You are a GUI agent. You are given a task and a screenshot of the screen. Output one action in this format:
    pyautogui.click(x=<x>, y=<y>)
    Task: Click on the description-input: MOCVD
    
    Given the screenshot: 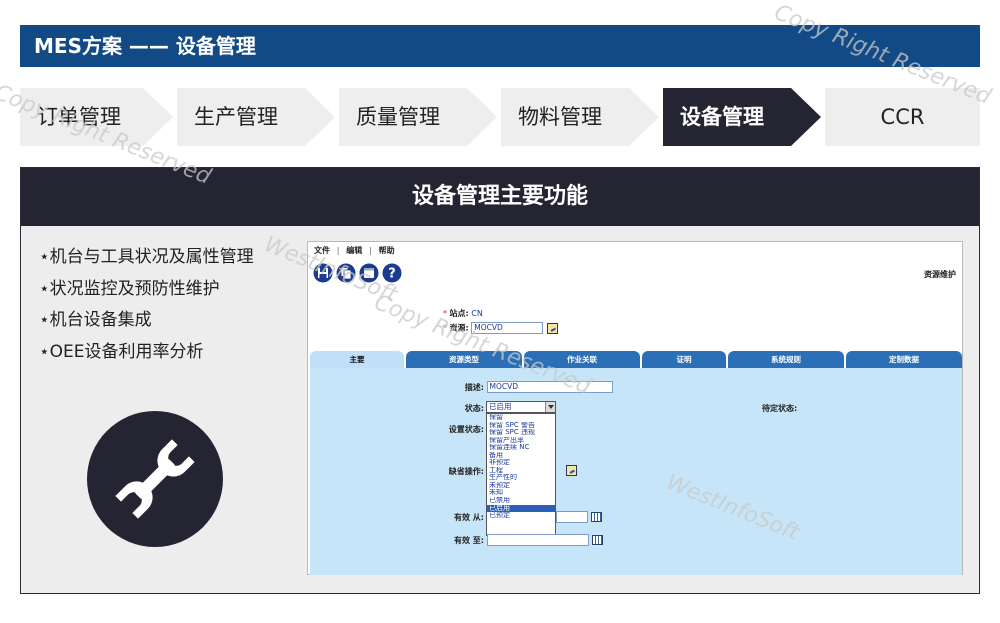 What is the action you would take?
    pyautogui.click(x=549, y=387)
    